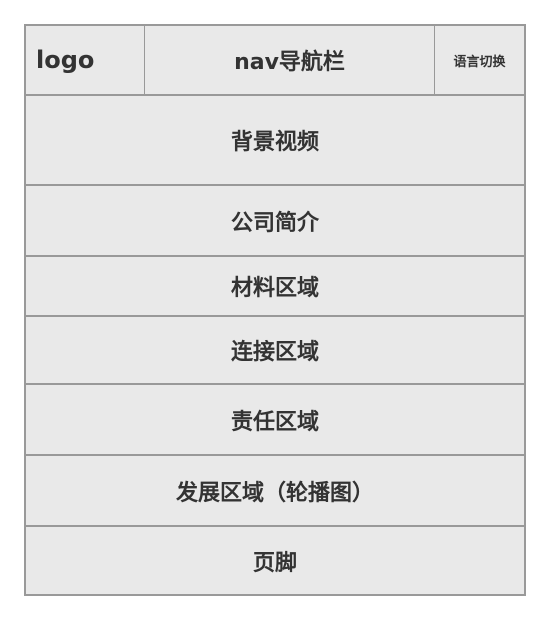  I want to click on footer-section: 页脚, so click(275, 559).